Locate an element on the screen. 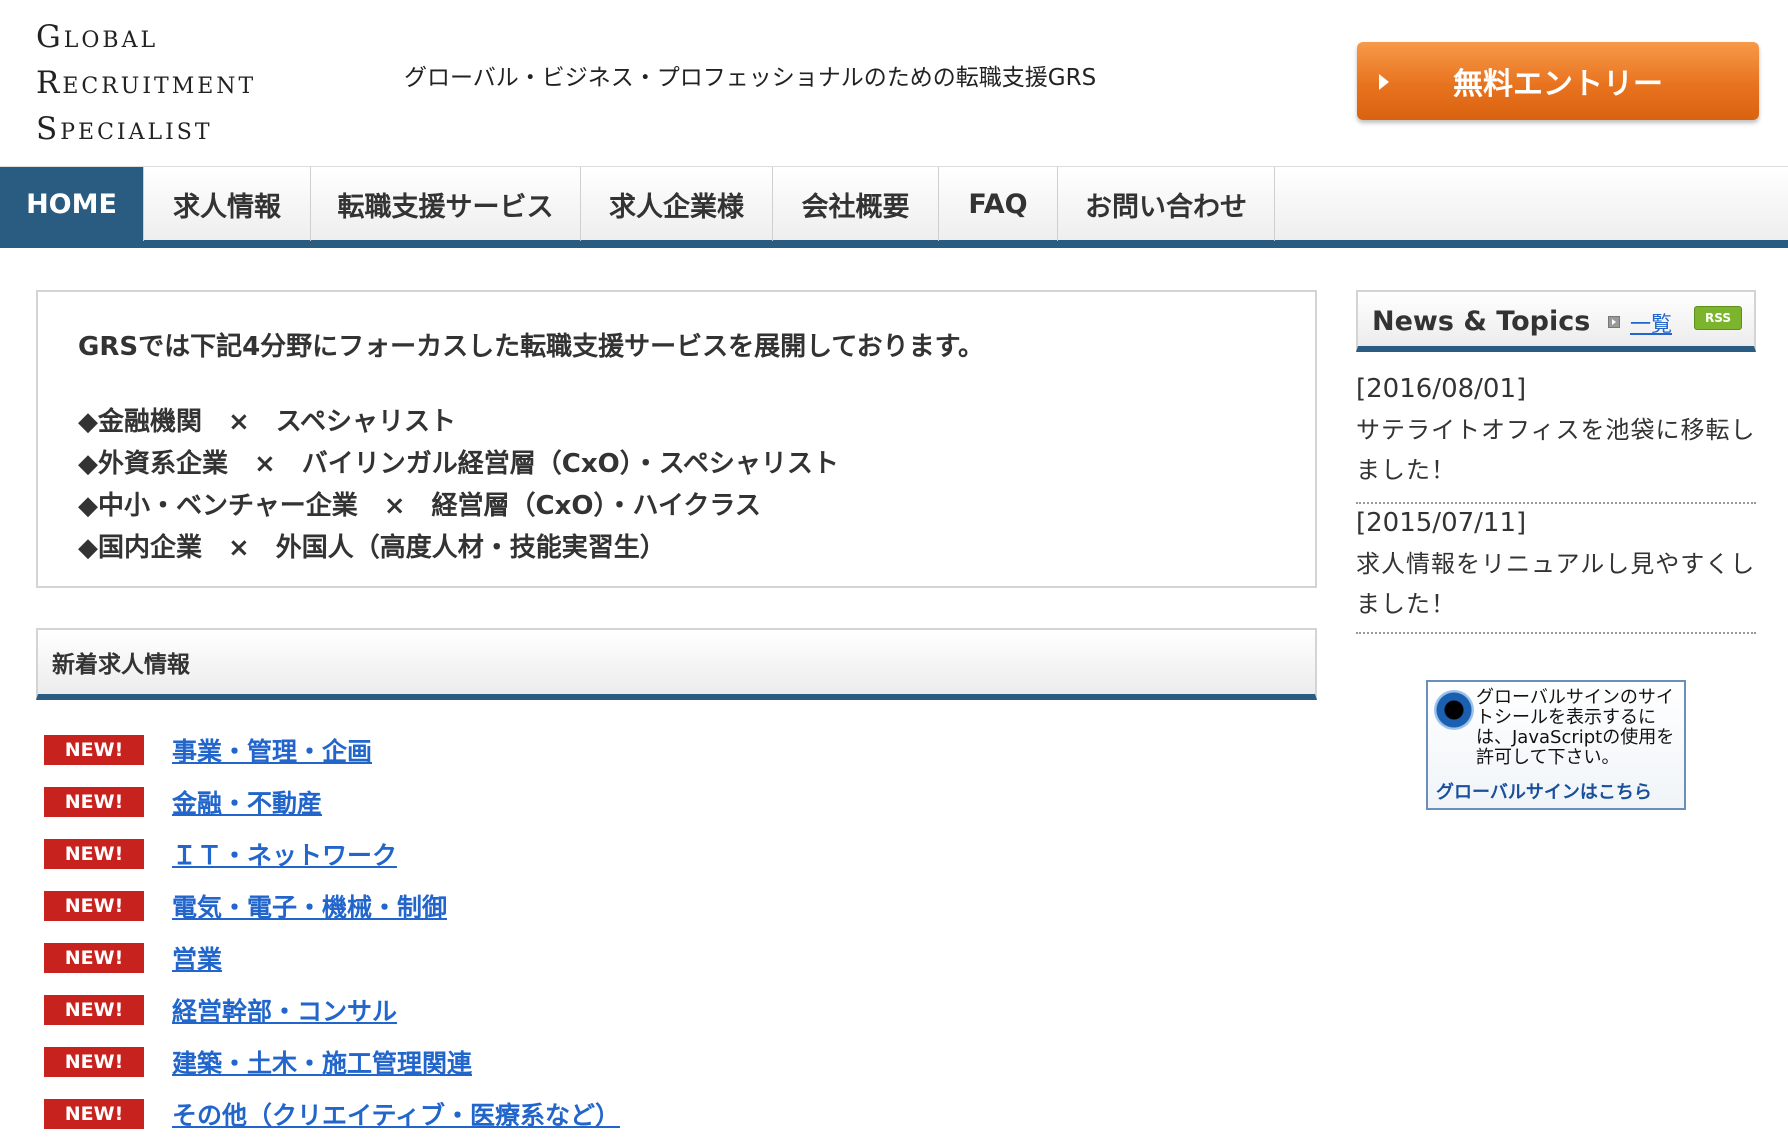 The height and width of the screenshot is (1148, 1788). nav-item-jobs: 求人情報 is located at coordinates (227, 204).